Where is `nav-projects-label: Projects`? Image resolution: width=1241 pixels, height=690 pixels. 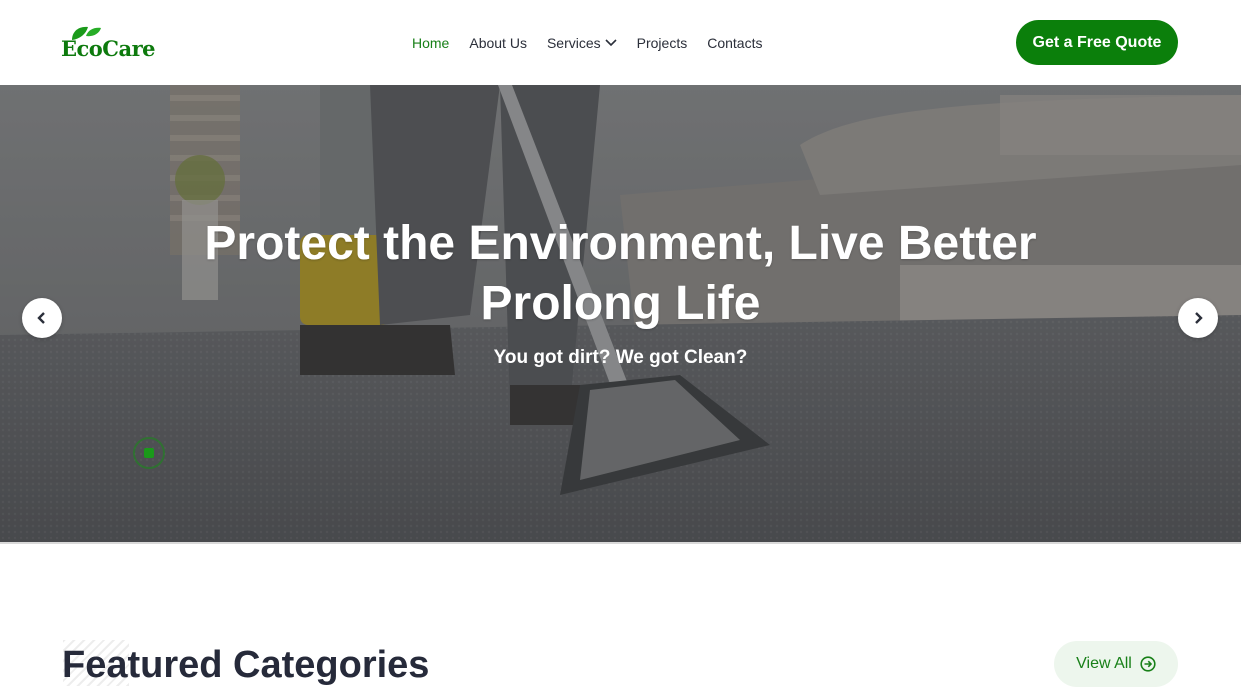 nav-projects-label: Projects is located at coordinates (662, 43).